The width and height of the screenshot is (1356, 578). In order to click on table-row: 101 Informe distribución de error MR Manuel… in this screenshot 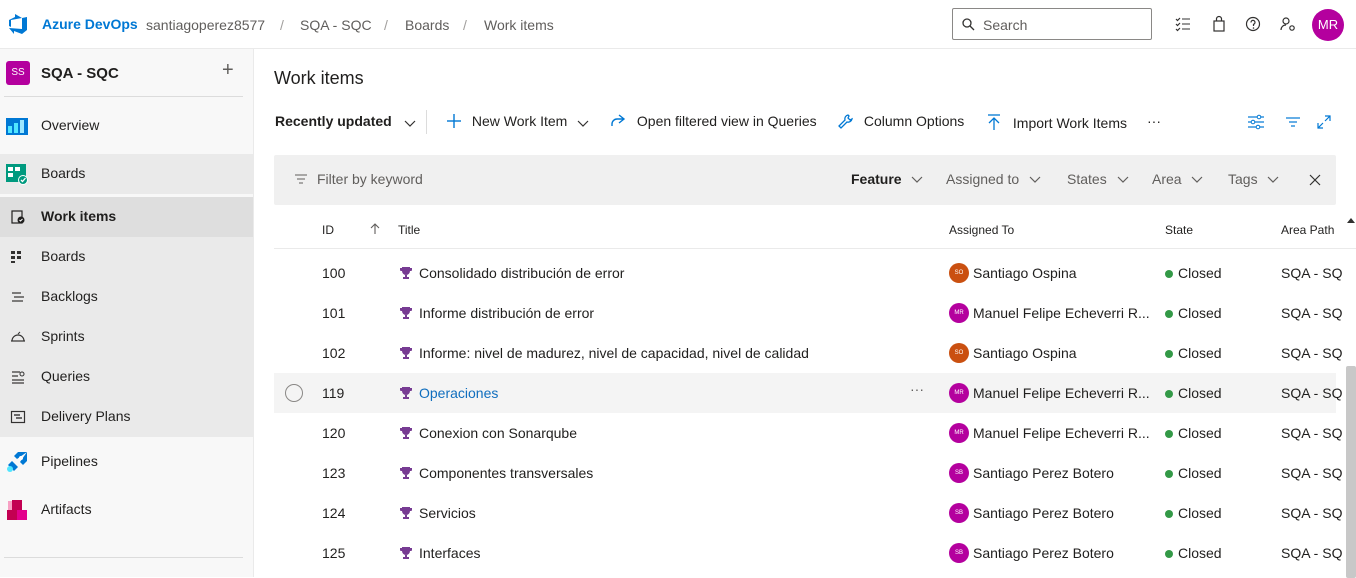, I will do `click(808, 313)`.